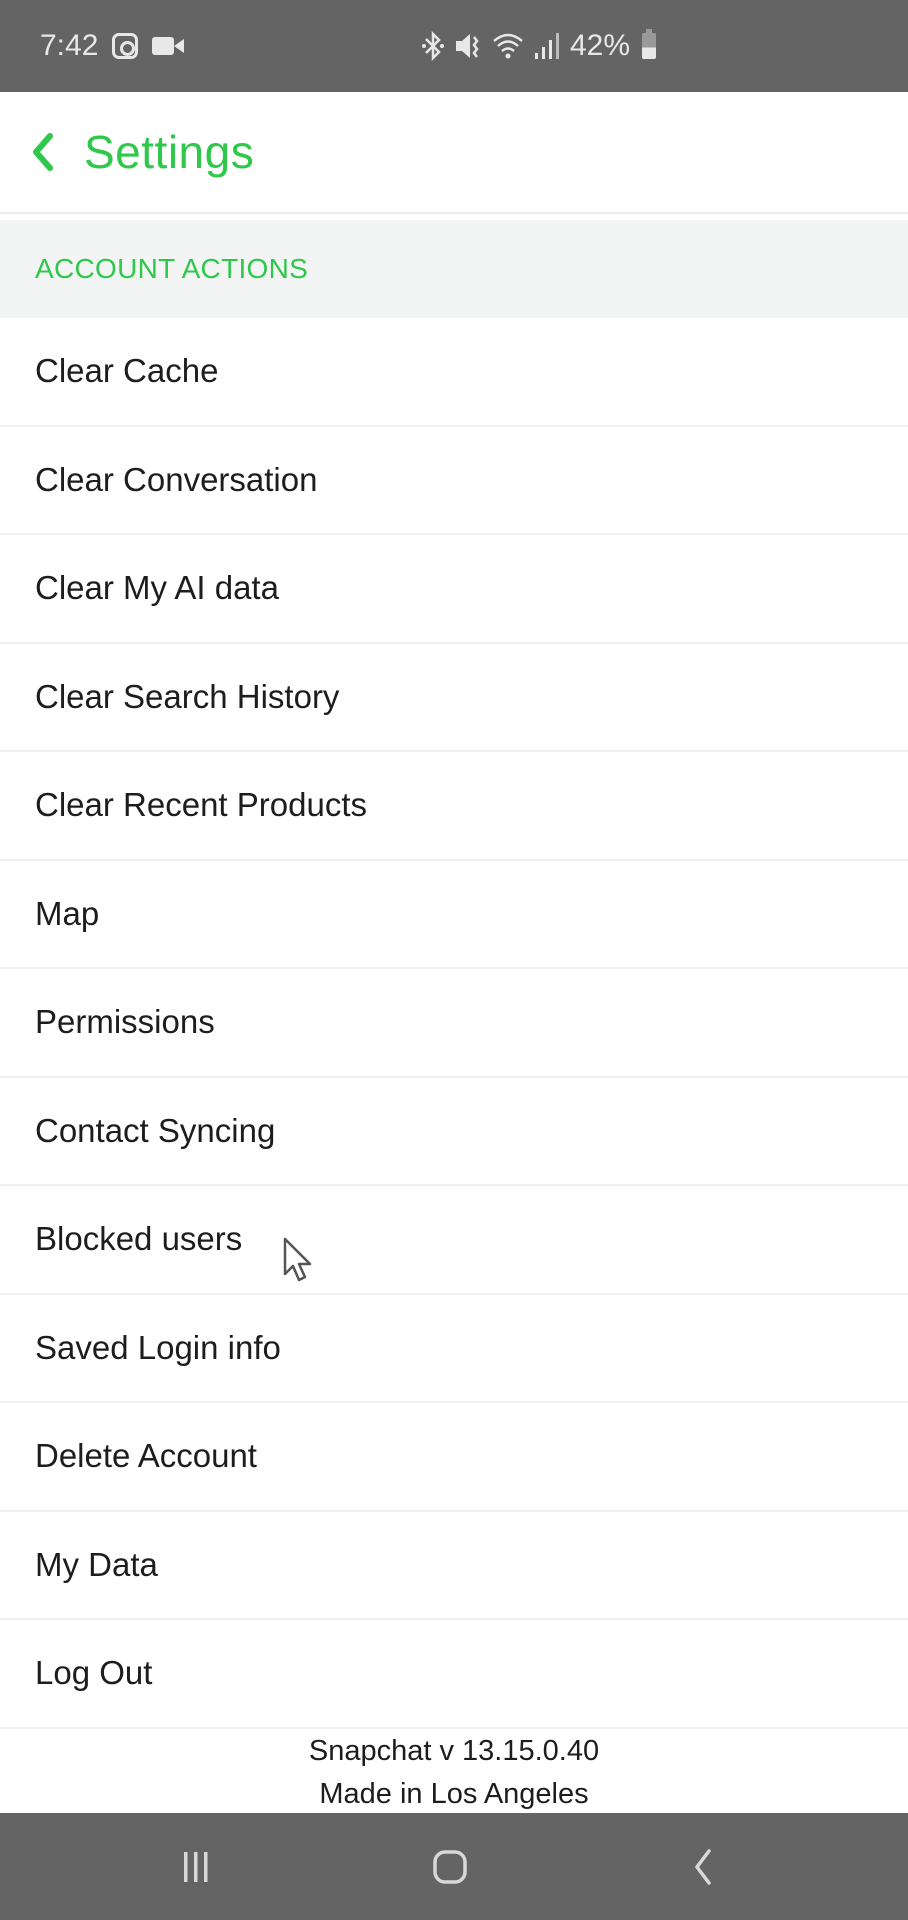 The image size is (908, 1920). I want to click on list-item-label: Delete Account, so click(146, 1456).